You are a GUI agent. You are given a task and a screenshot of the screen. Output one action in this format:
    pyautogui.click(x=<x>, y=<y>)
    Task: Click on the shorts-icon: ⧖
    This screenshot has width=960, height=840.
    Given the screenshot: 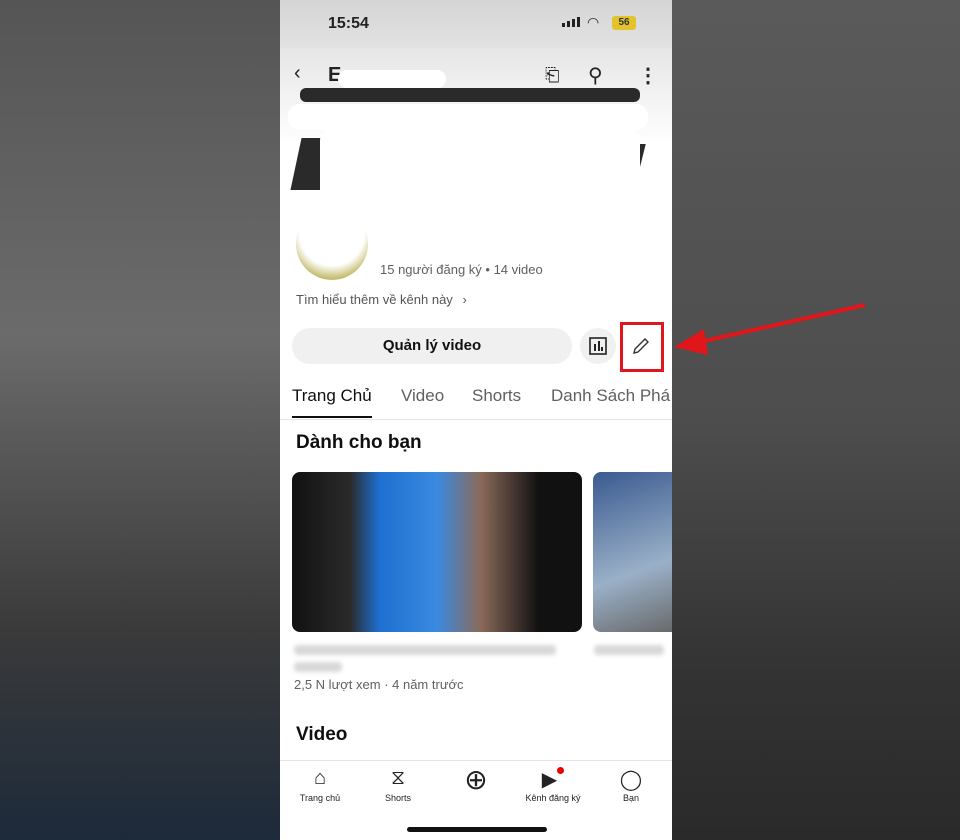 What is the action you would take?
    pyautogui.click(x=398, y=778)
    